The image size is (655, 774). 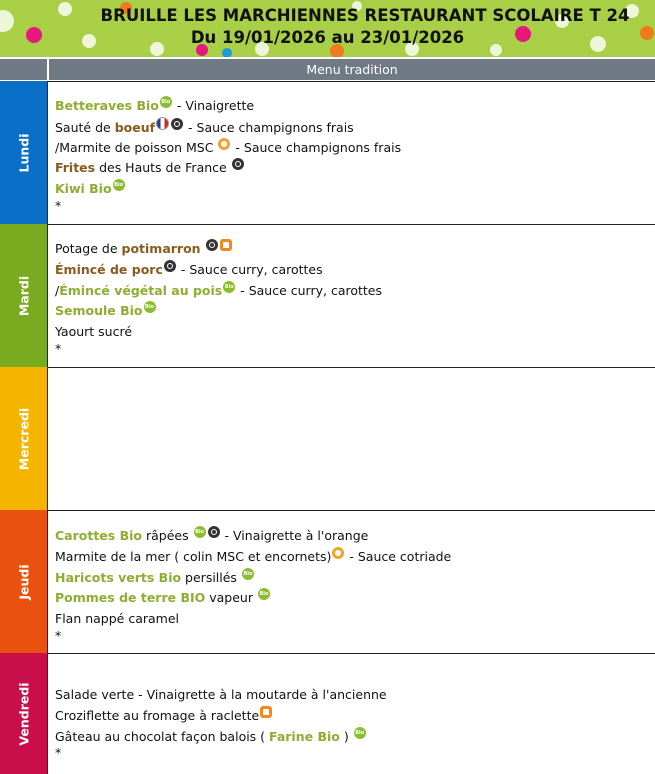 What do you see at coordinates (163, 168) in the screenshot?
I see `menu-item-text: des Hauts de France` at bounding box center [163, 168].